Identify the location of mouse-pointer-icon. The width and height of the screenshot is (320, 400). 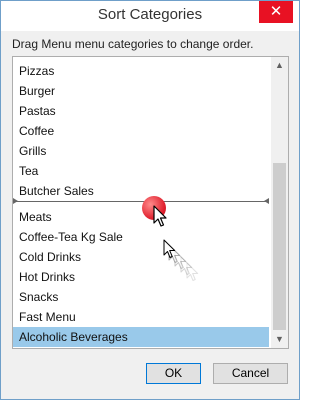
(160, 216).